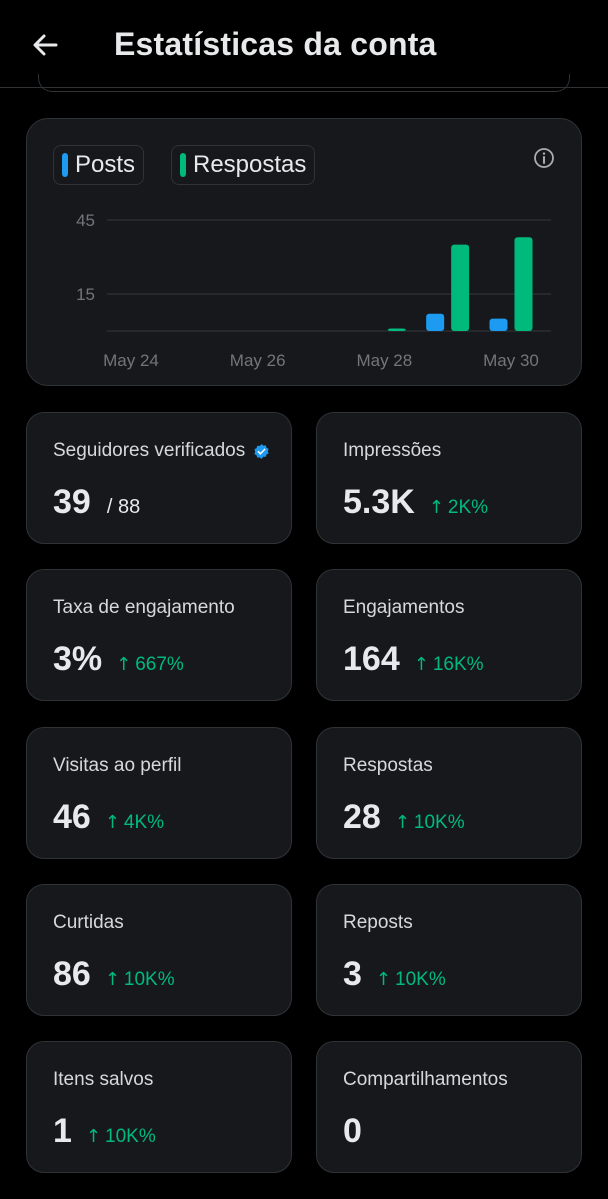  I want to click on stat-value-row: 39 / 88, so click(96, 502).